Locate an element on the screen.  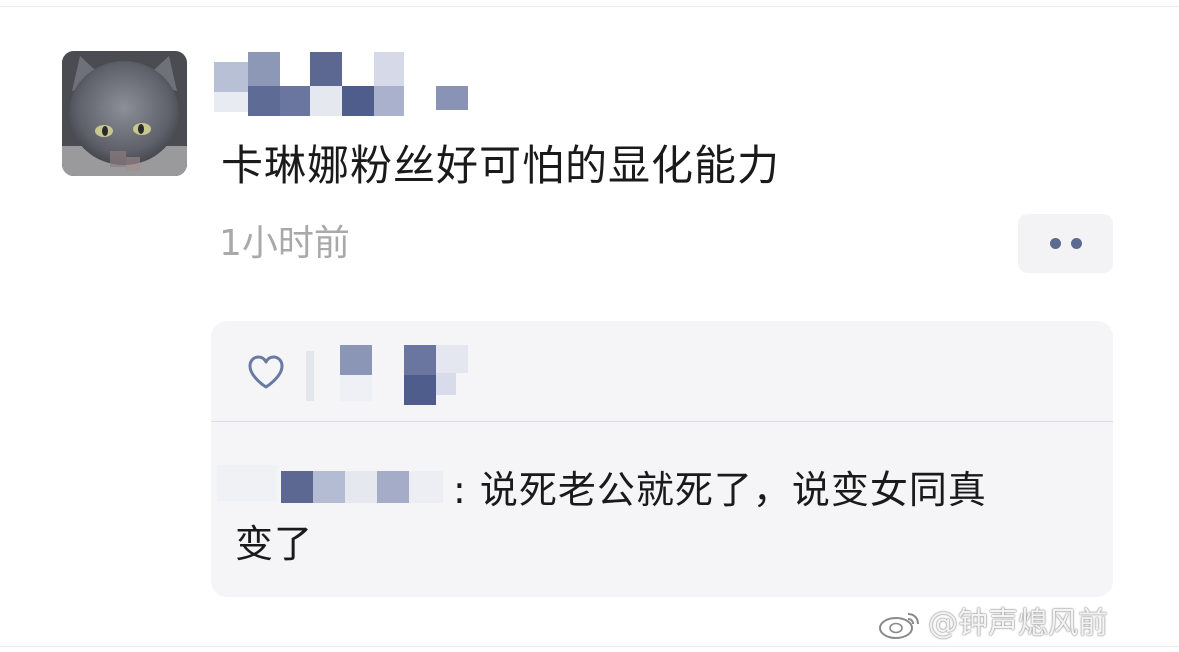
post-text: 卡琳娜粉丝好可怕的显化能力 is located at coordinates (501, 165).